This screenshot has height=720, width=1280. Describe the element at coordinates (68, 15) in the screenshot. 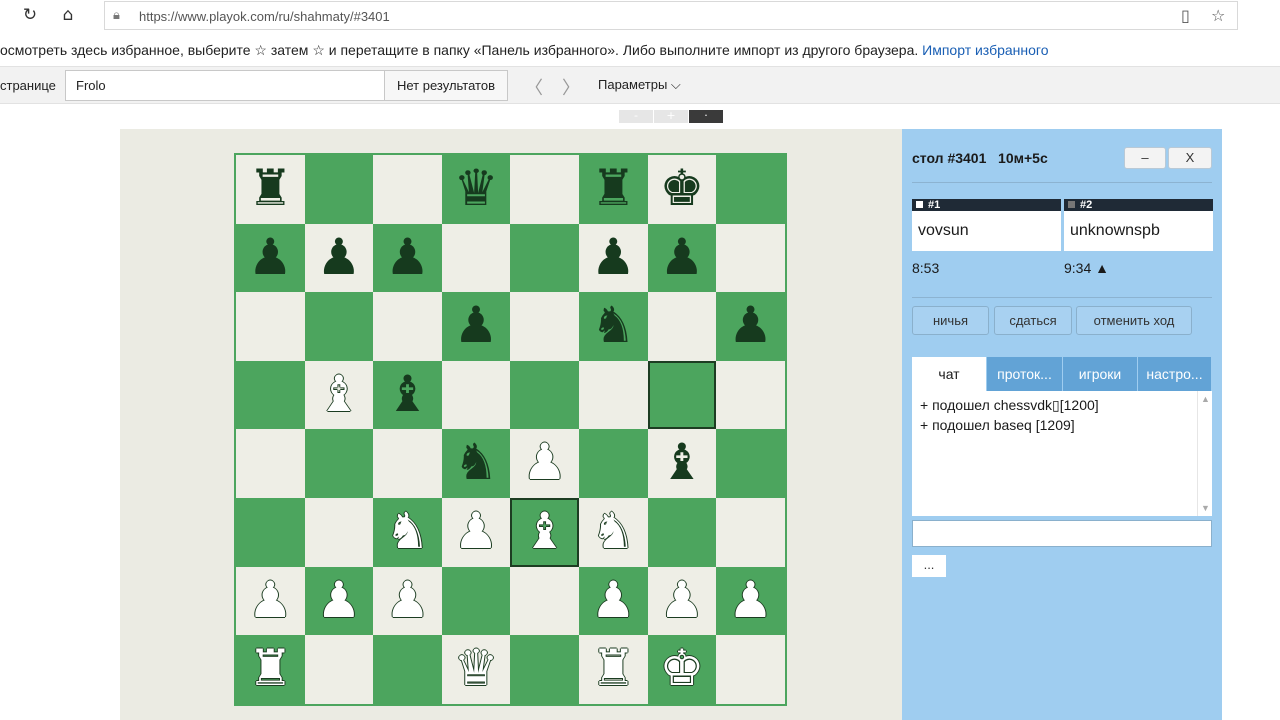

I see `home-icon: ⌂` at that location.